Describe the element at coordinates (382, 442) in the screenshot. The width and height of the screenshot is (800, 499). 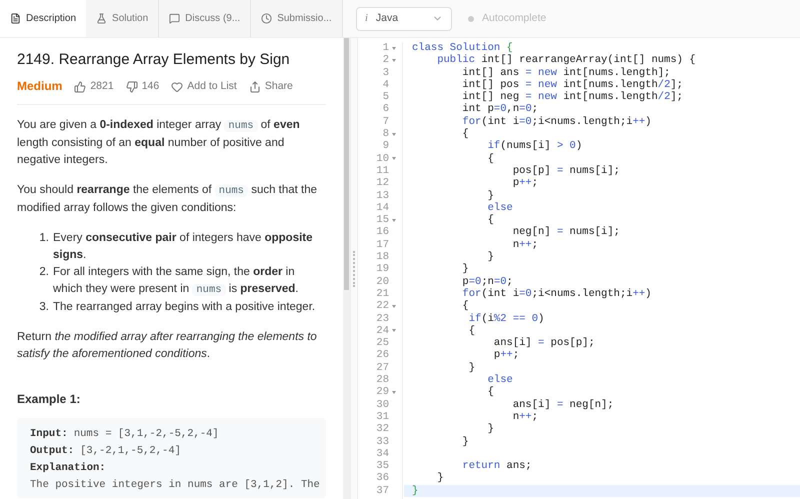
I see `line-number: 33` at that location.